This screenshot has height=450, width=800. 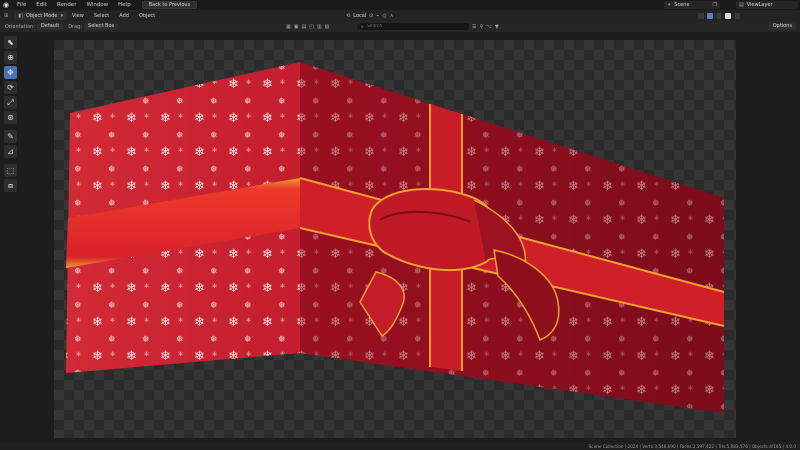 I want to click on view-layer-selector: ▤ ViewLayer, so click(x=767, y=5).